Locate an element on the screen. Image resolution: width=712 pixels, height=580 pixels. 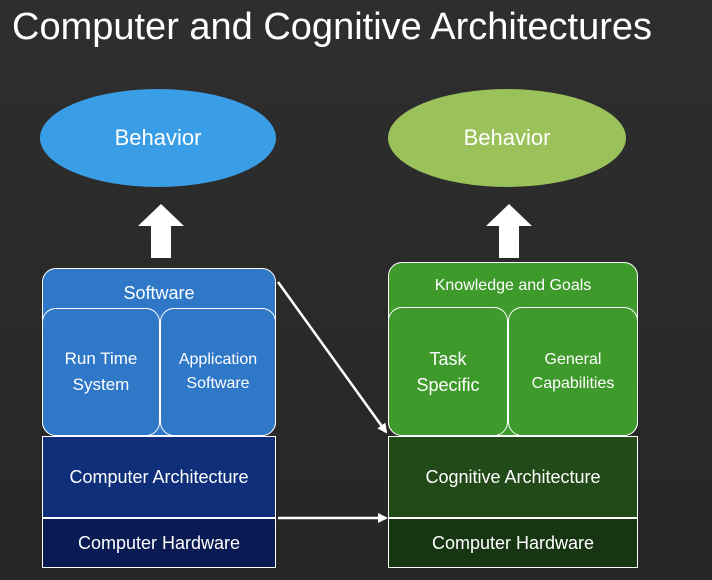
software-to-cognitive-arrow is located at coordinates (332, 357).